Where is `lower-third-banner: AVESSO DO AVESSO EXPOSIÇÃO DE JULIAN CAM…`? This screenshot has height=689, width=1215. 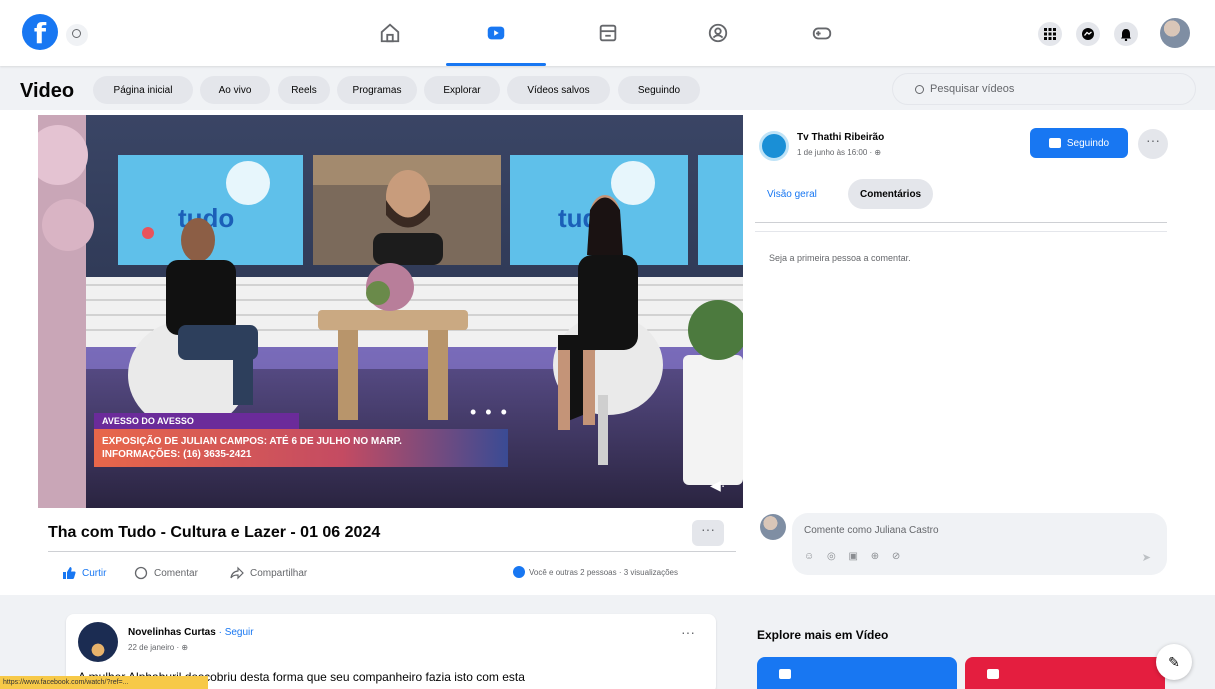 lower-third-banner: AVESSO DO AVESSO EXPOSIÇÃO DE JULIAN CAM… is located at coordinates (301, 439).